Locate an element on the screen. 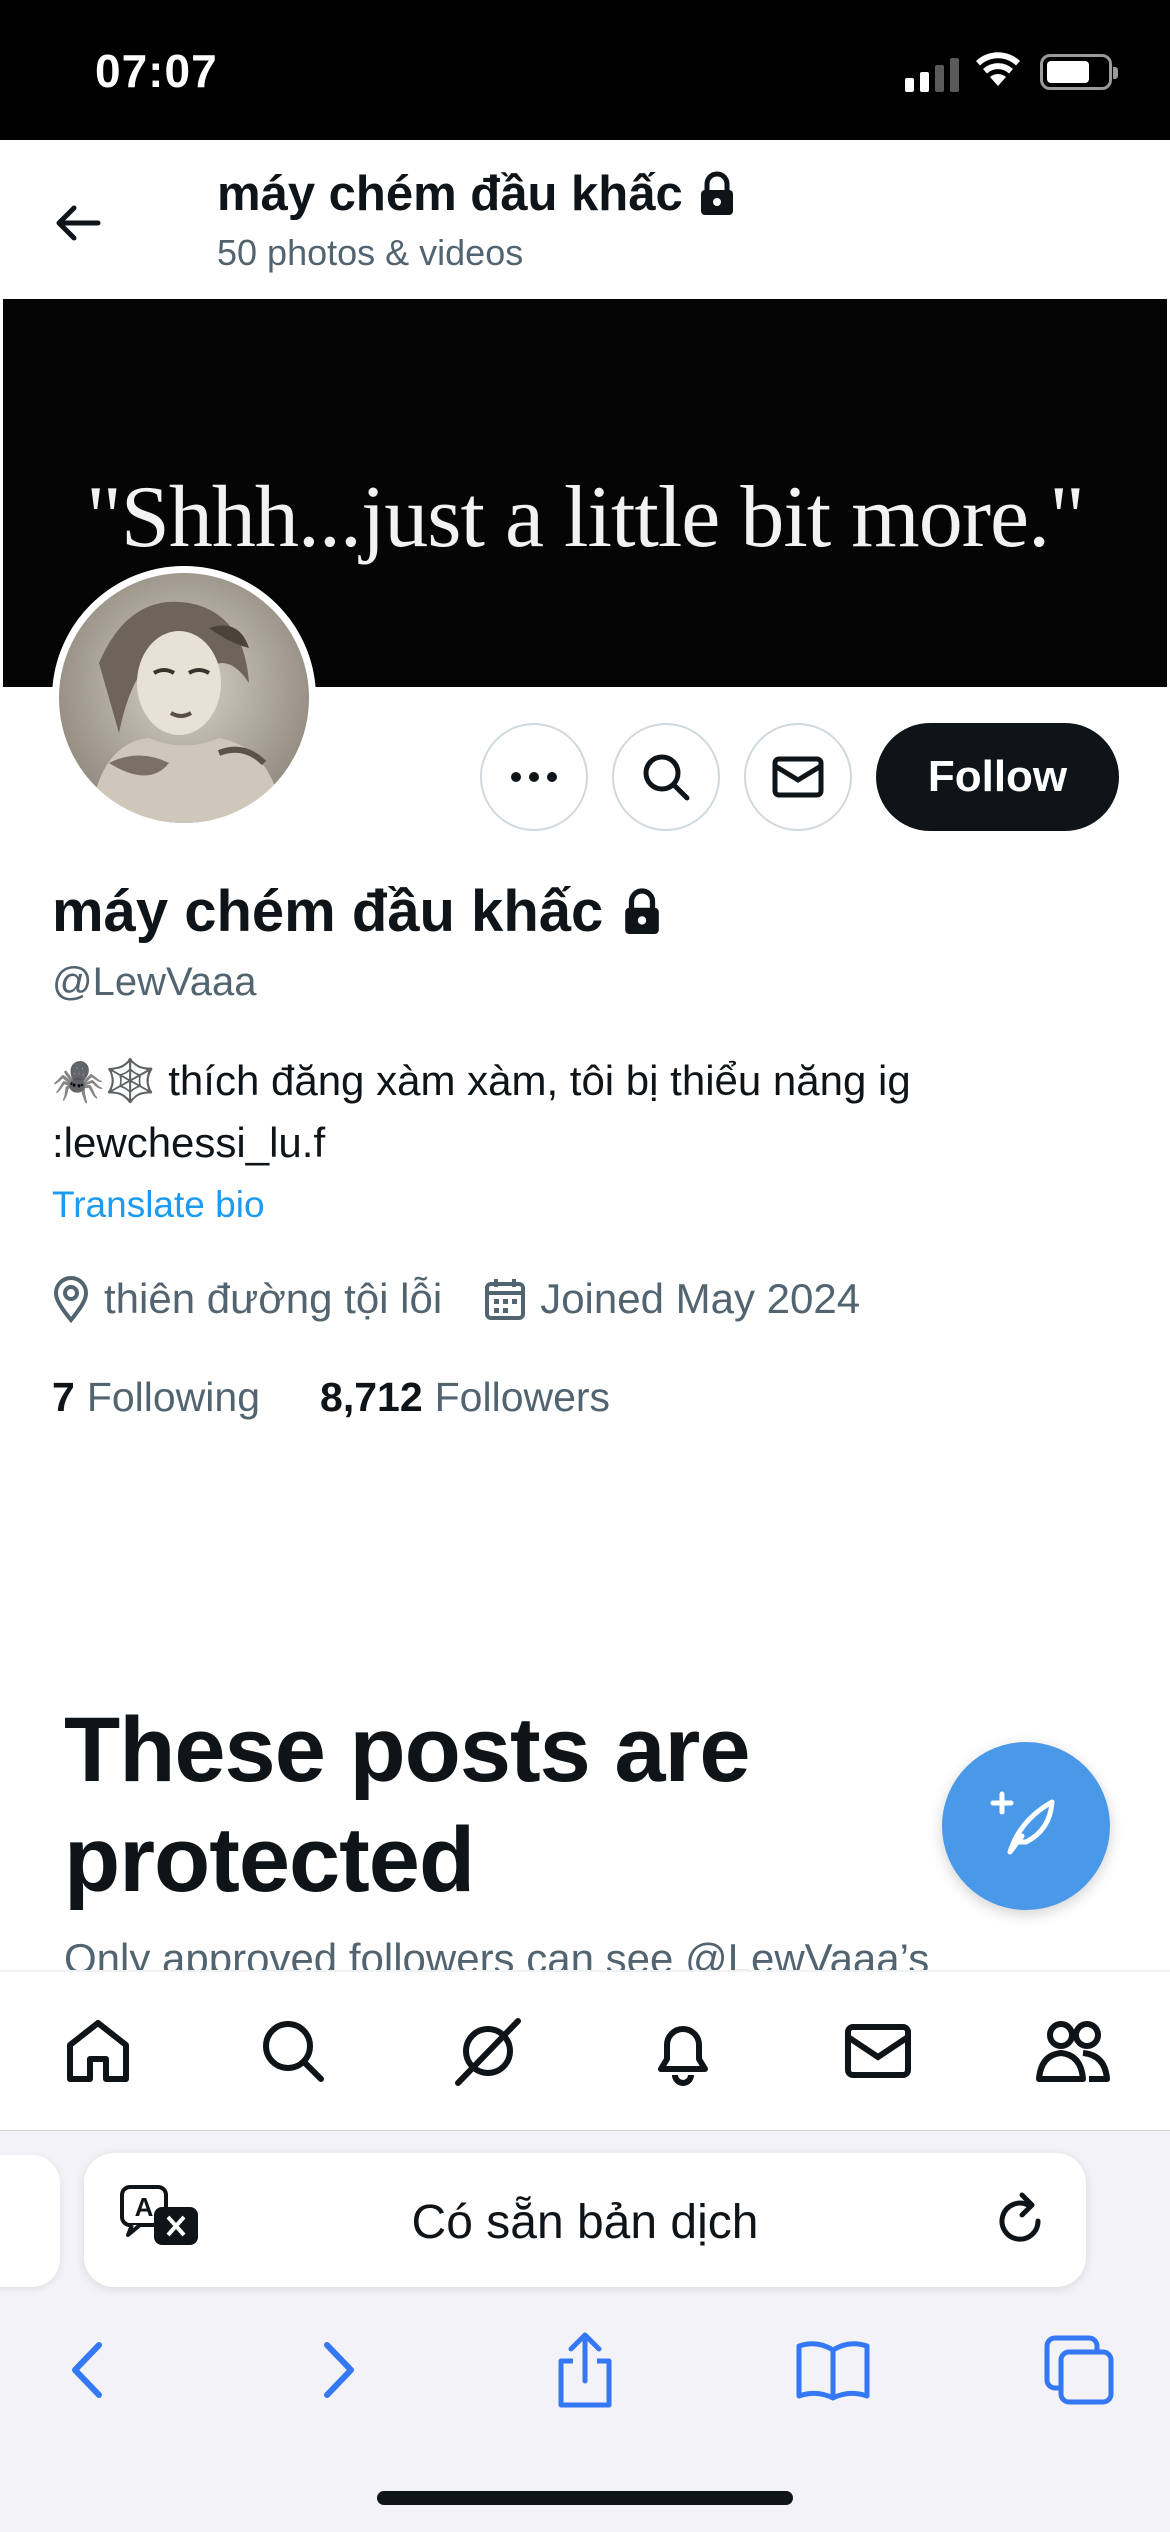  followers-link: 8,712 Followers is located at coordinates (465, 1397).